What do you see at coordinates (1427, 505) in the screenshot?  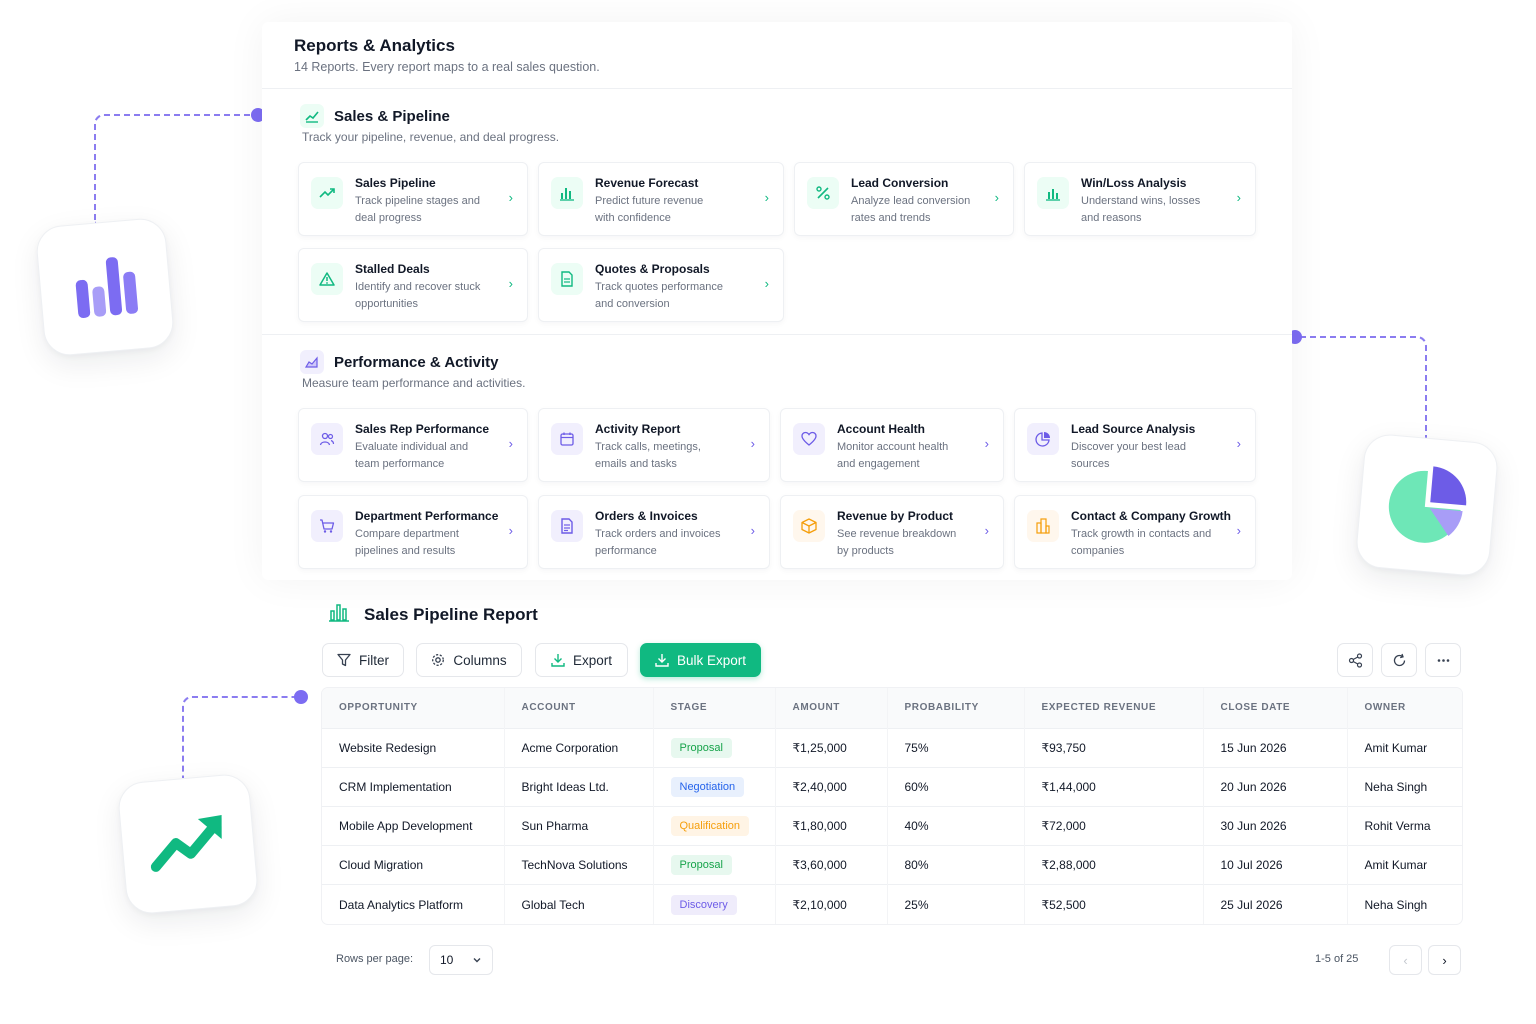 I see `pie-chart-tile` at bounding box center [1427, 505].